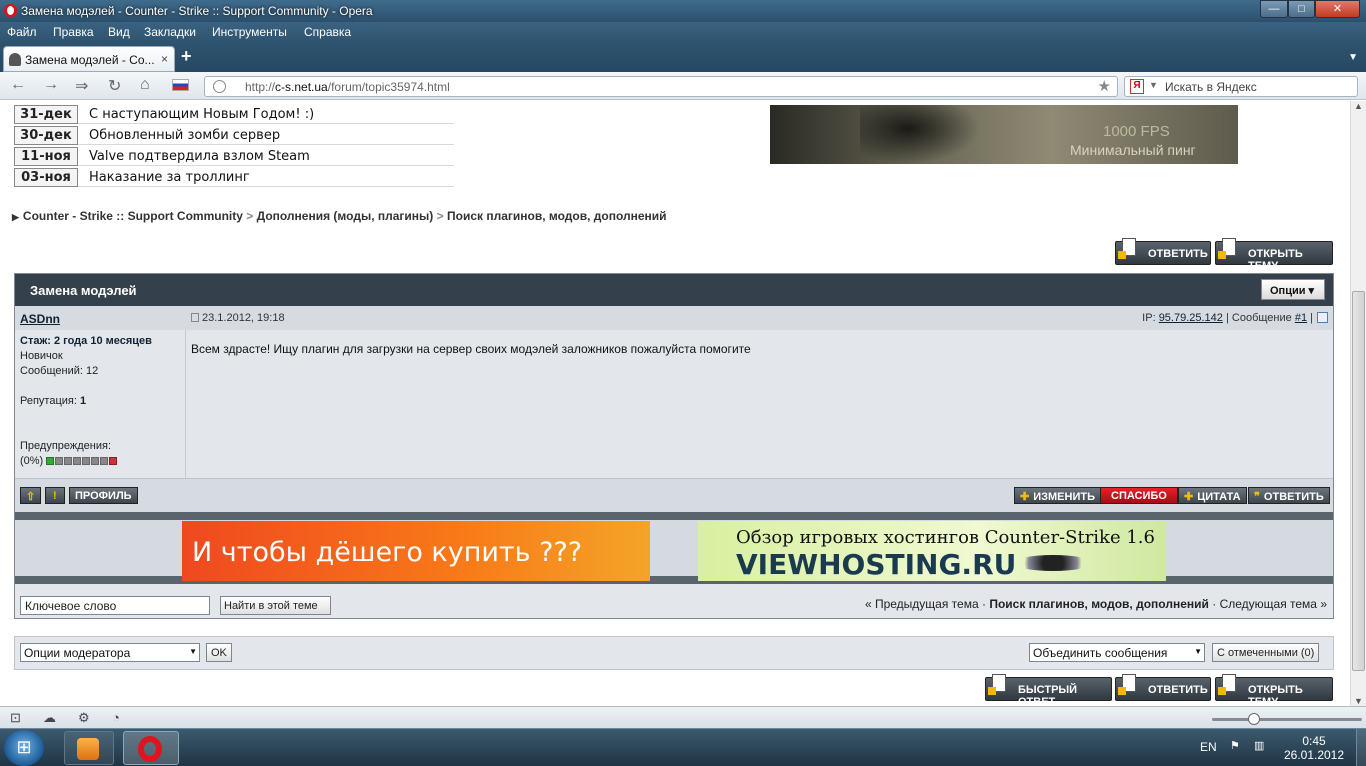  Describe the element at coordinates (46, 156) in the screenshot. I see `news-date: 11-ноя` at that location.